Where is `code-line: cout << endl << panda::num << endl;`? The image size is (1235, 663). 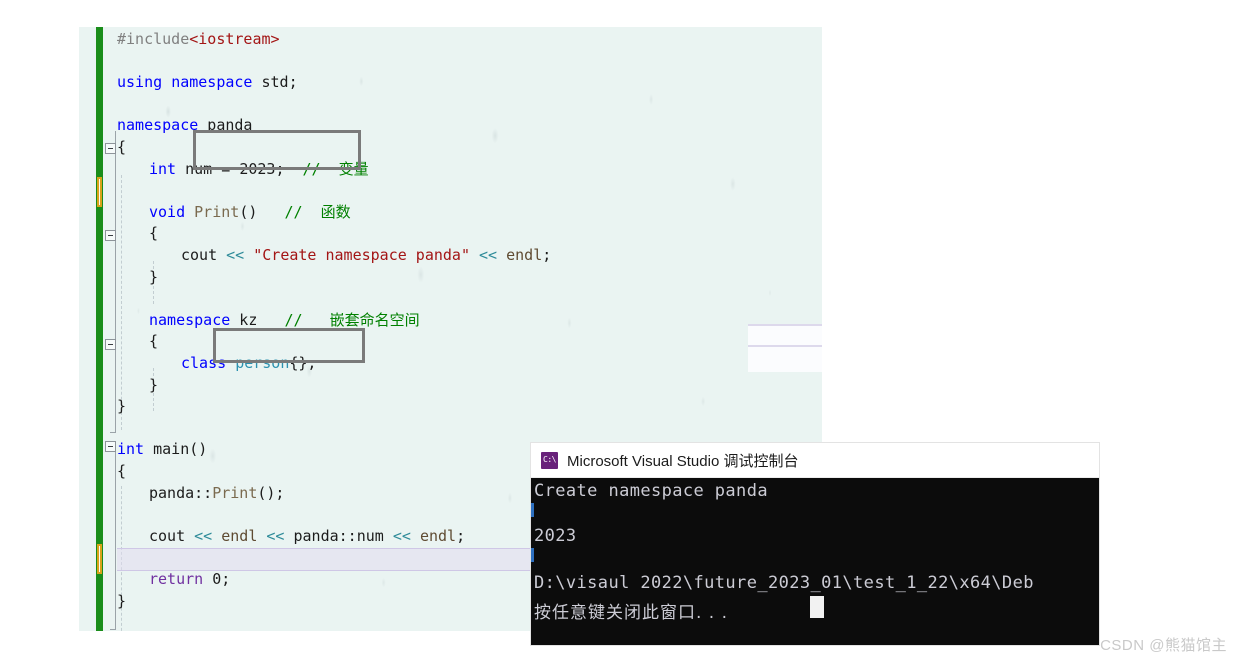 code-line: cout << endl << panda::num << endl; is located at coordinates (291, 537).